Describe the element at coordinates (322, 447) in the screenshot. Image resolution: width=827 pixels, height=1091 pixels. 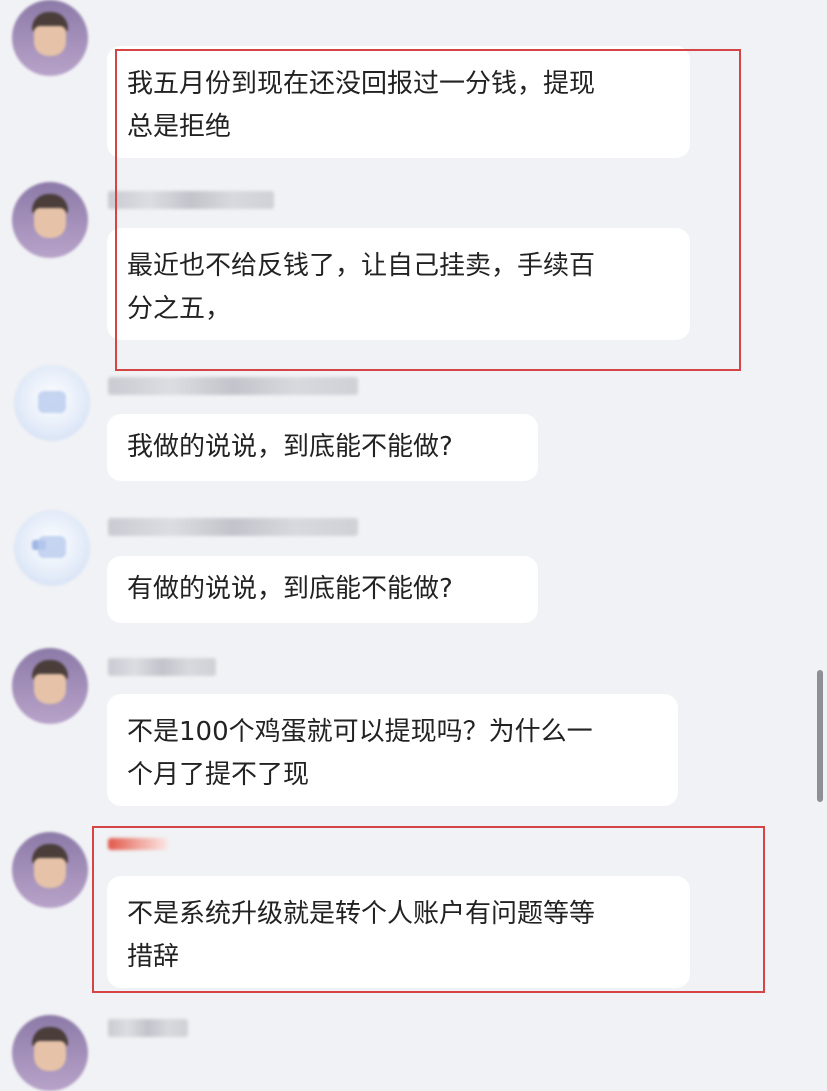
I see `message-bubble: 我做的说说，到底能不能做?` at that location.